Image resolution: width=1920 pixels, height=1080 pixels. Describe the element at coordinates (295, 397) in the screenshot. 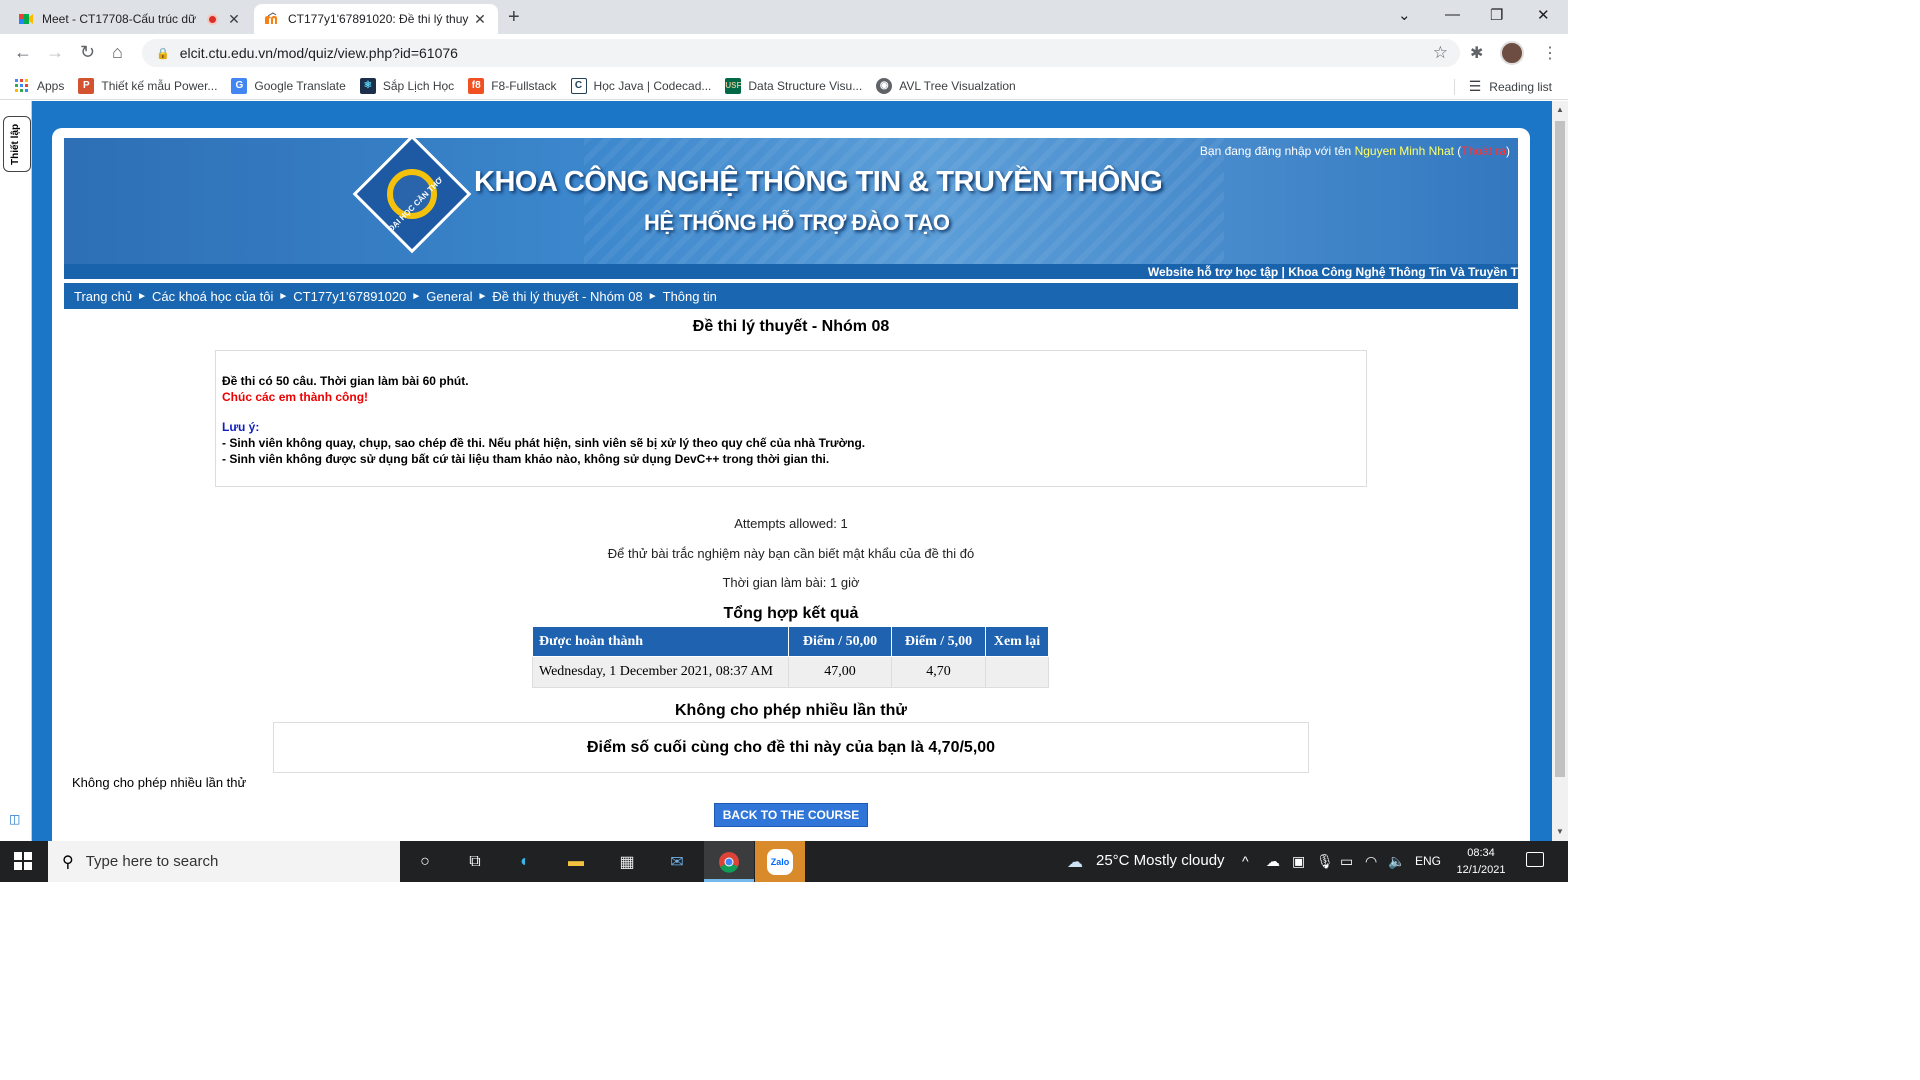

I see `good-luck-text: Chúc các em thành công!` at that location.